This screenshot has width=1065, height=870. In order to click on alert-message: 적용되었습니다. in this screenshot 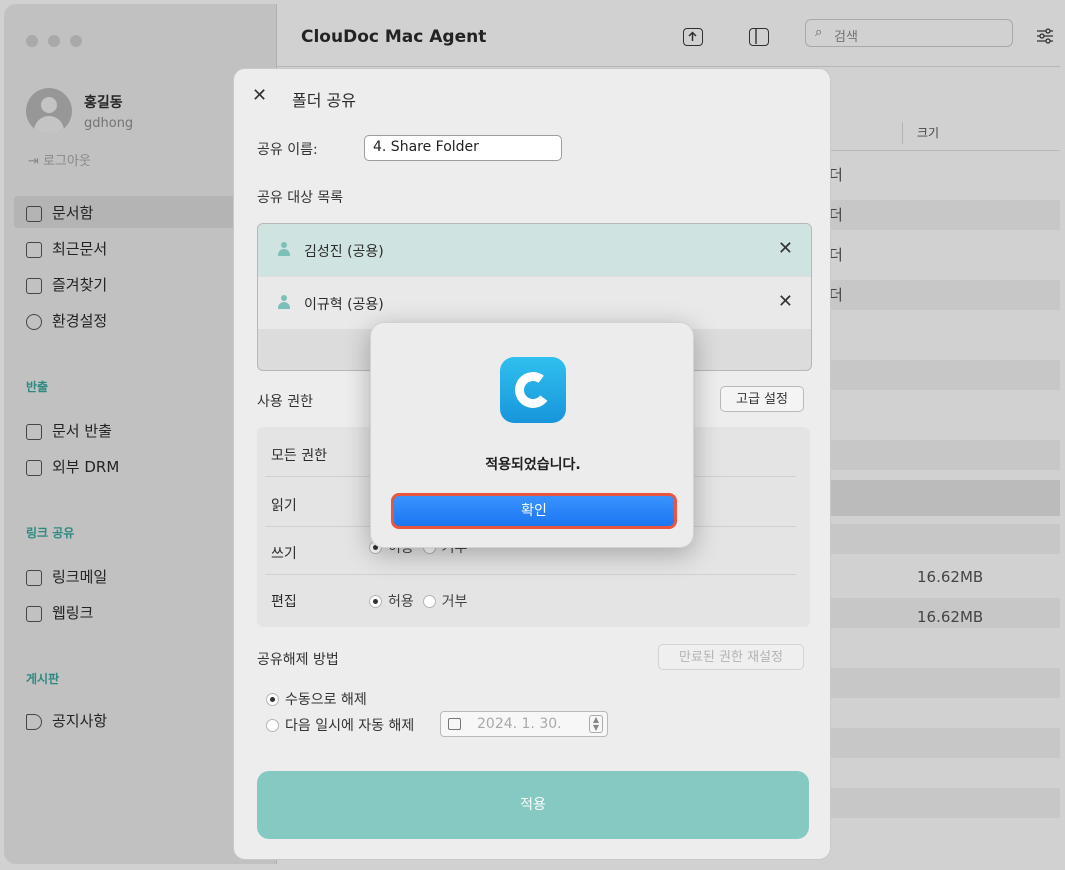, I will do `click(533, 465)`.